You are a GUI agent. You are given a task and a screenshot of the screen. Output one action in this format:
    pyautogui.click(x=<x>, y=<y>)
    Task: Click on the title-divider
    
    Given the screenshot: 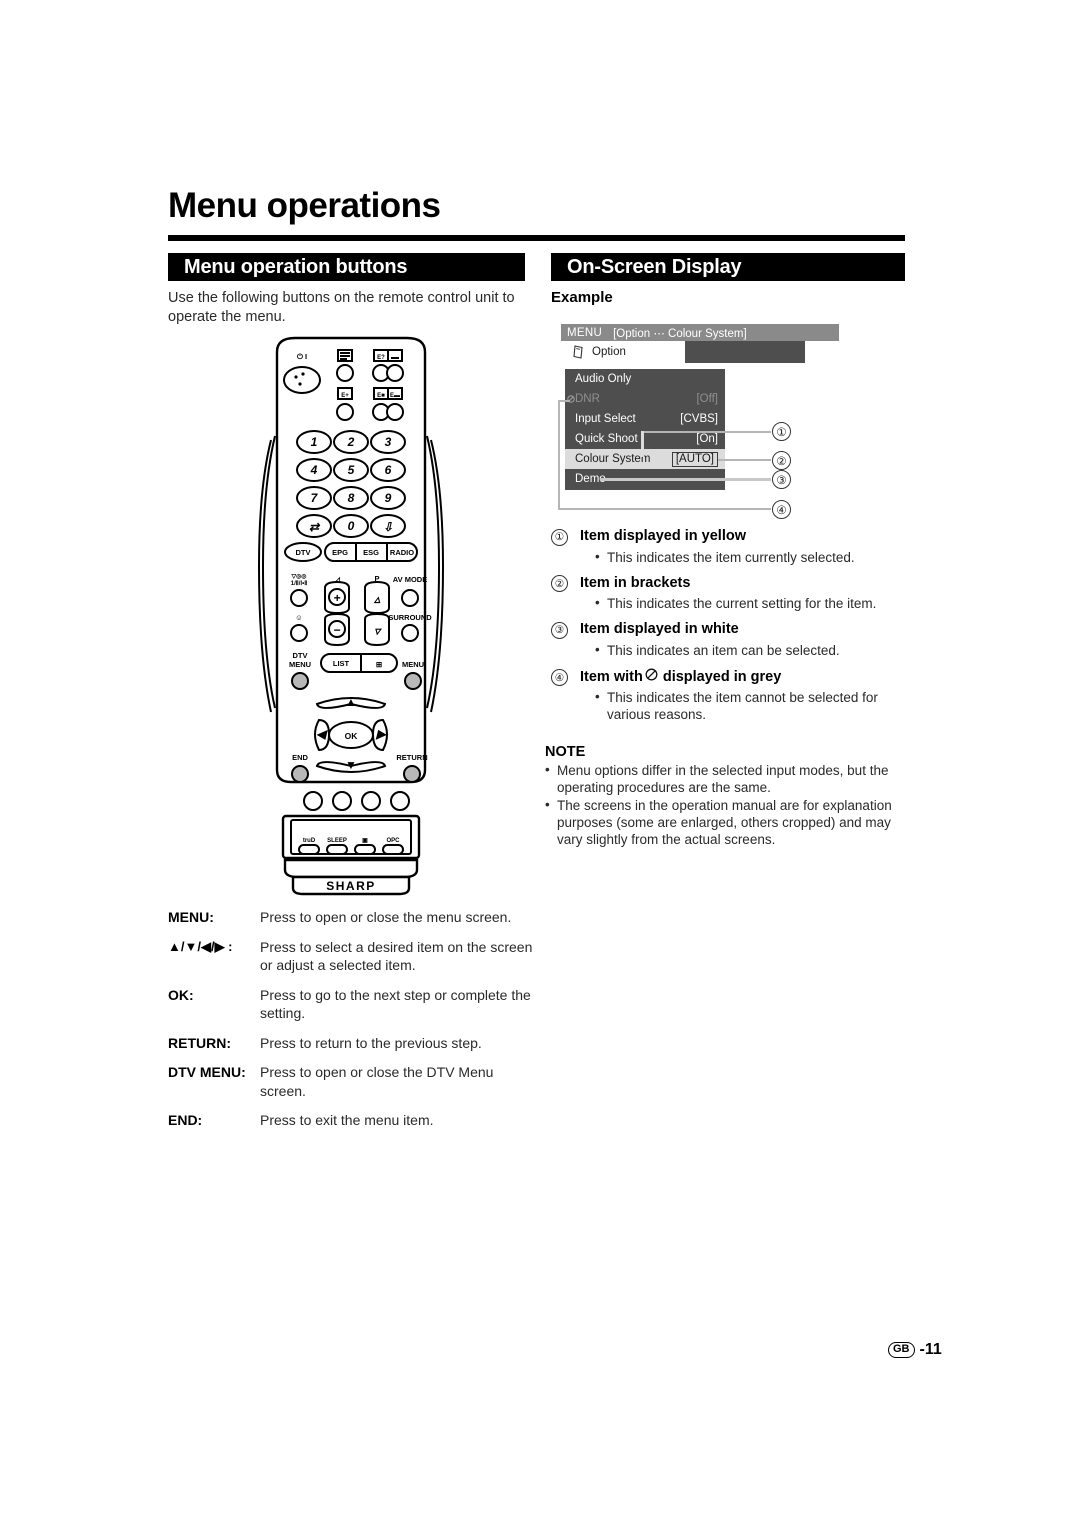 What is the action you would take?
    pyautogui.click(x=536, y=238)
    